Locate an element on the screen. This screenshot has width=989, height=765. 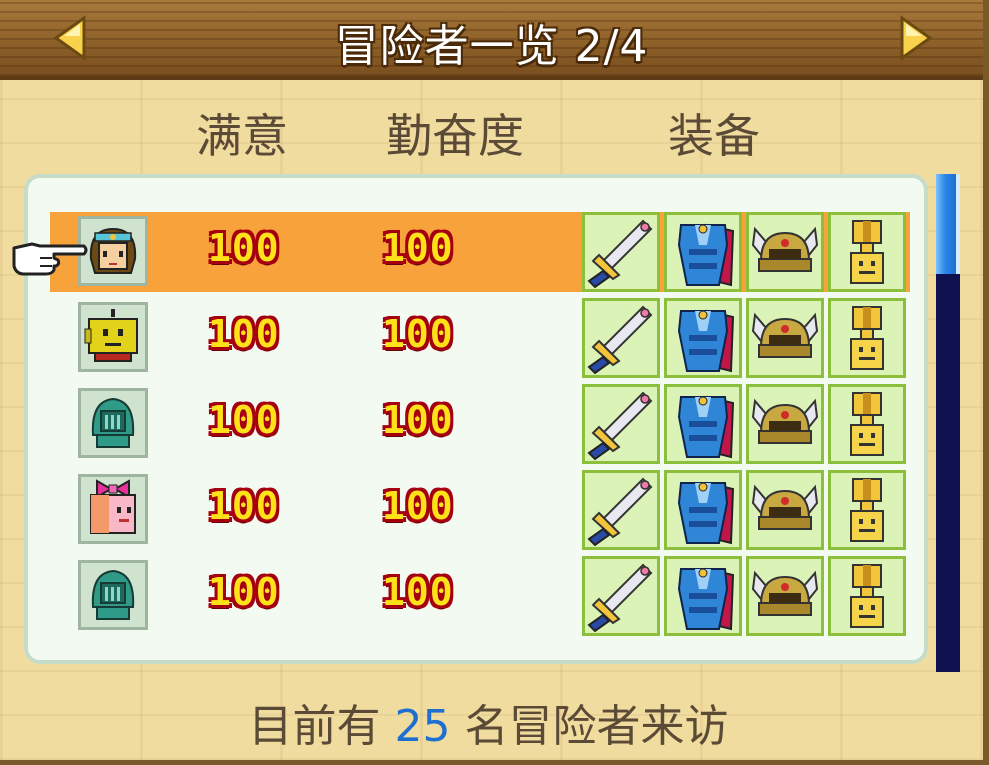
visitor-count: 25 is located at coordinates (422, 726).